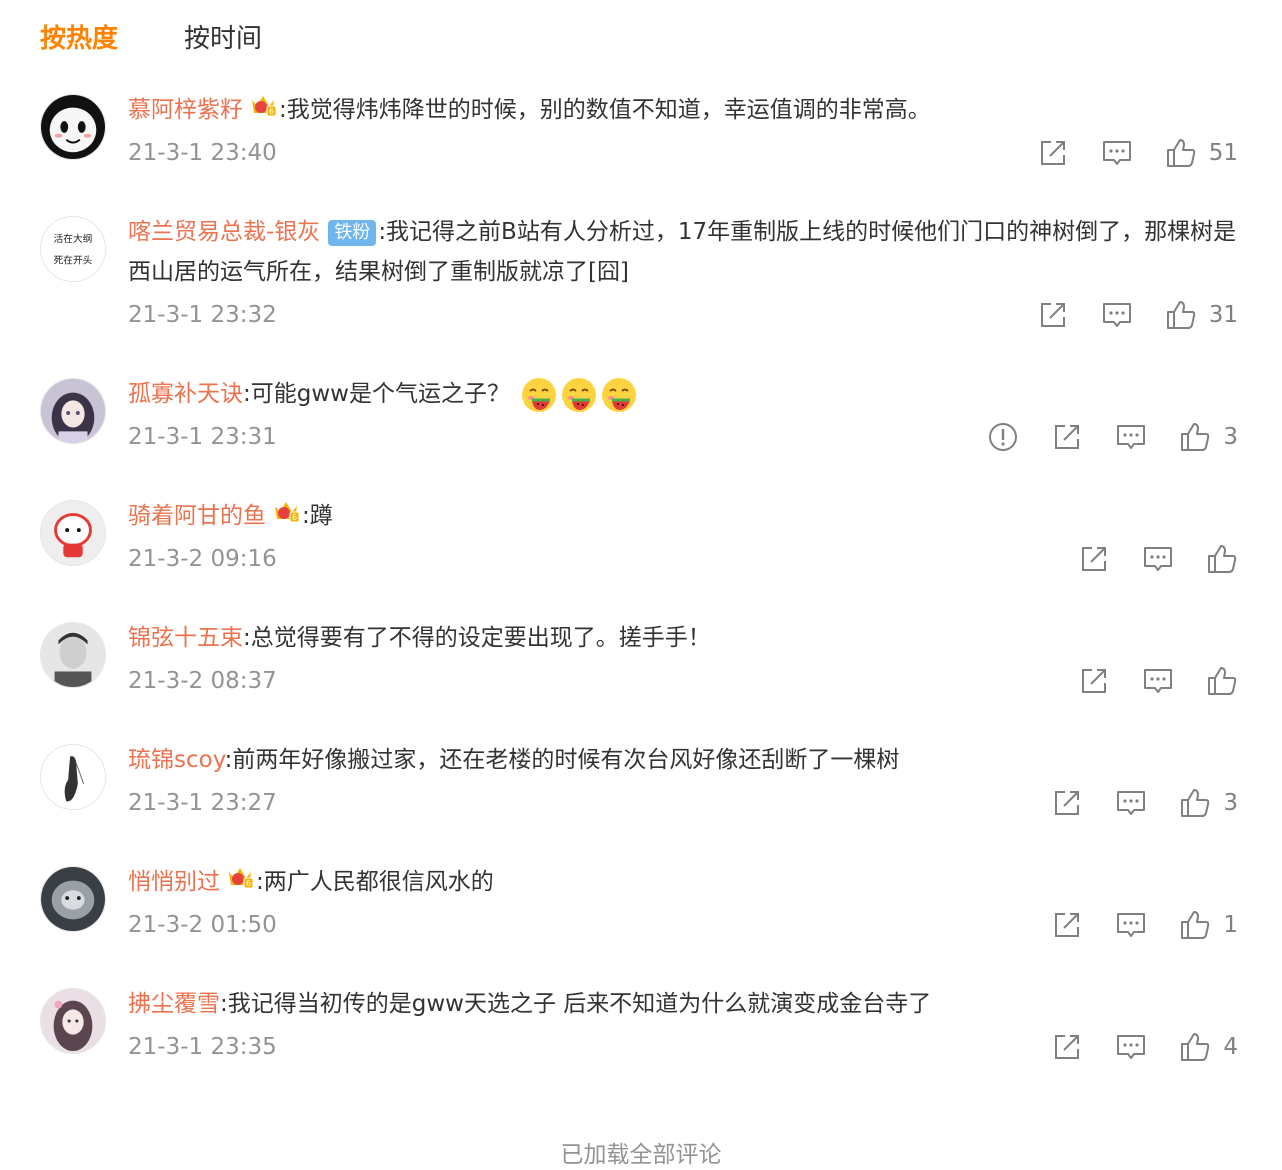 The height and width of the screenshot is (1170, 1282). What do you see at coordinates (202, 437) in the screenshot?
I see `comment-time: 21-3-1 23:31` at bounding box center [202, 437].